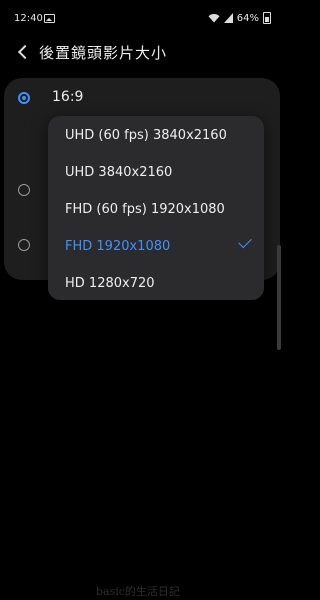  I want to click on menu-item-label: UHD (60 fps) 3840x2160, so click(146, 135).